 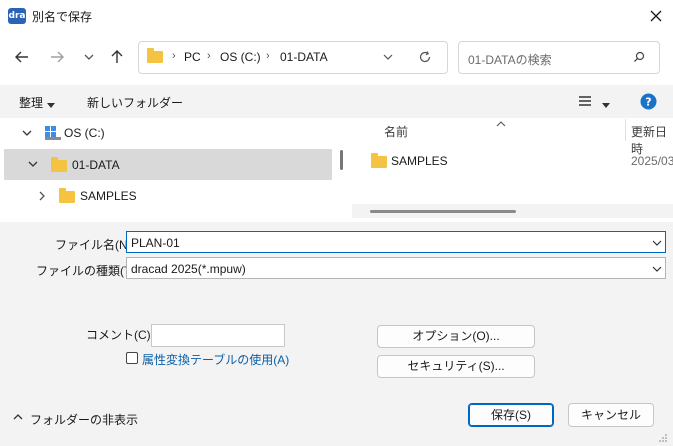 I want to click on help-icon: ?, so click(x=648, y=103).